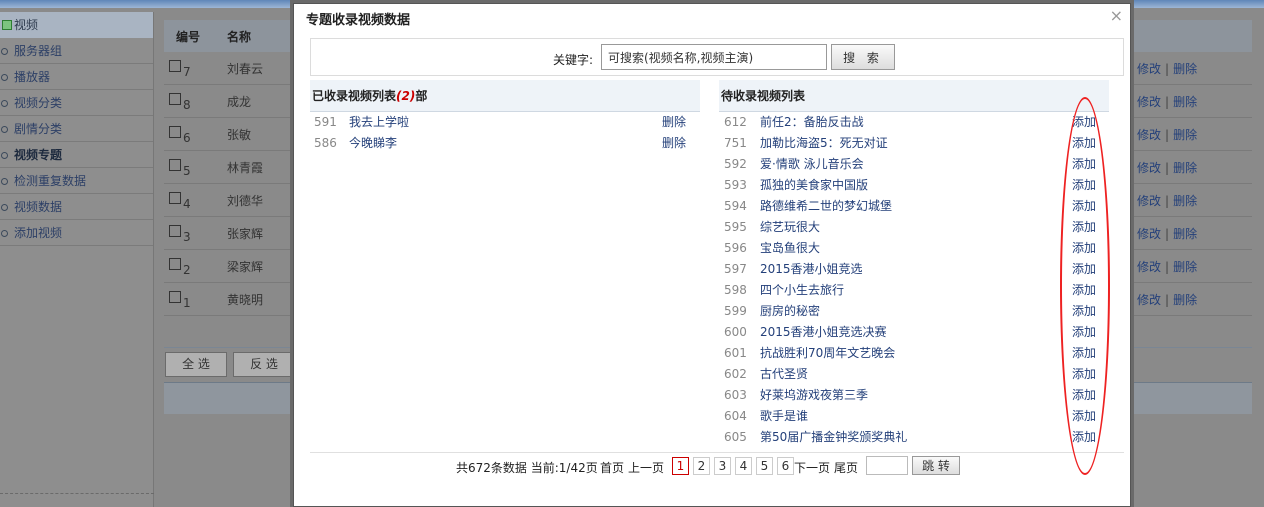 The height and width of the screenshot is (507, 1264). What do you see at coordinates (573, 60) in the screenshot?
I see `keyword-label: 关键字:` at bounding box center [573, 60].